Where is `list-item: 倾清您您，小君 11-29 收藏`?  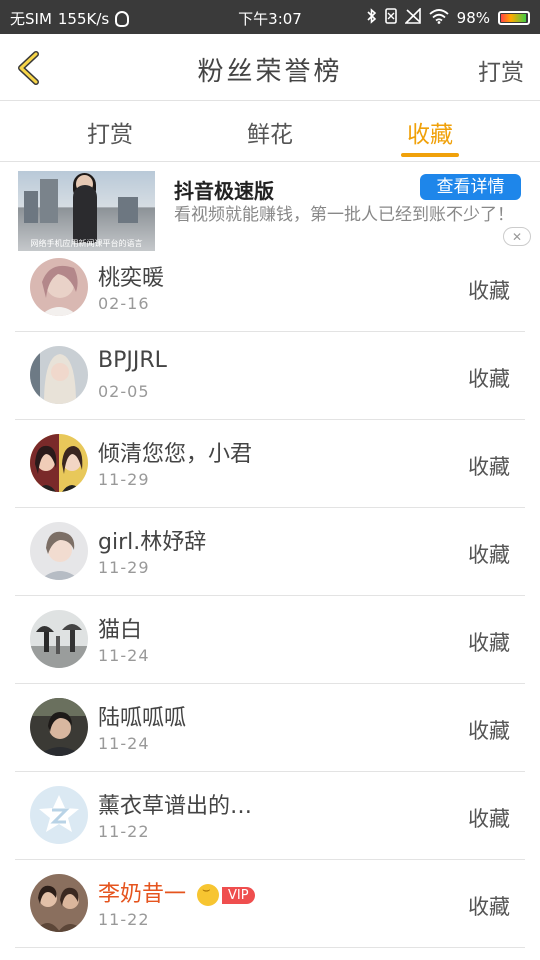 list-item: 倾清您您，小君 11-29 收藏 is located at coordinates (270, 464).